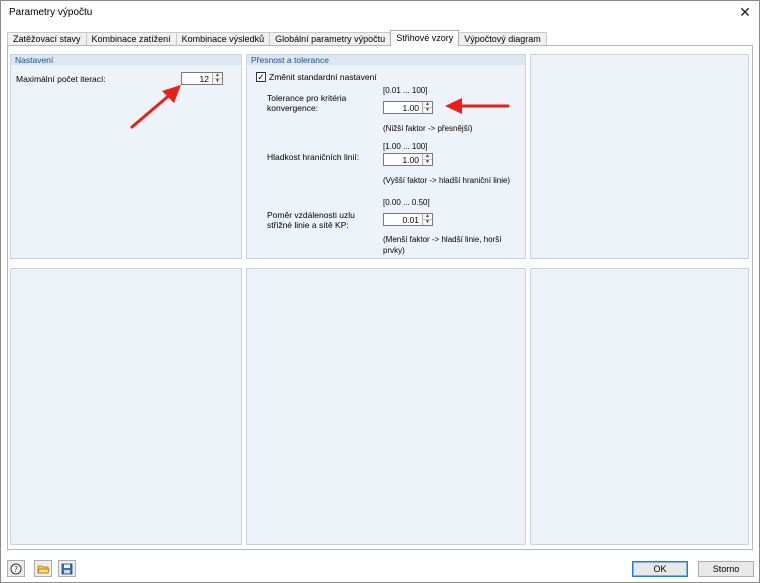 The image size is (760, 583). What do you see at coordinates (311, 215) in the screenshot?
I see `ratio-label-line1: Poměr vzdálenosti uzlu` at bounding box center [311, 215].